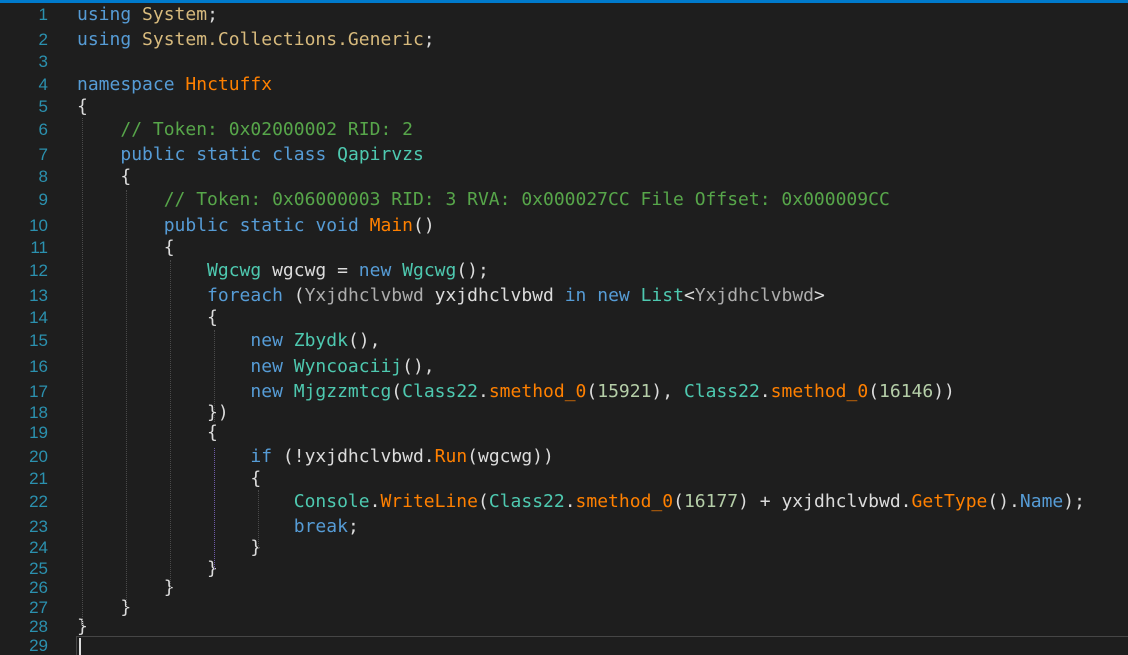 This screenshot has height=655, width=1128. What do you see at coordinates (229, 84) in the screenshot?
I see `code-token: Hnctuffx` at bounding box center [229, 84].